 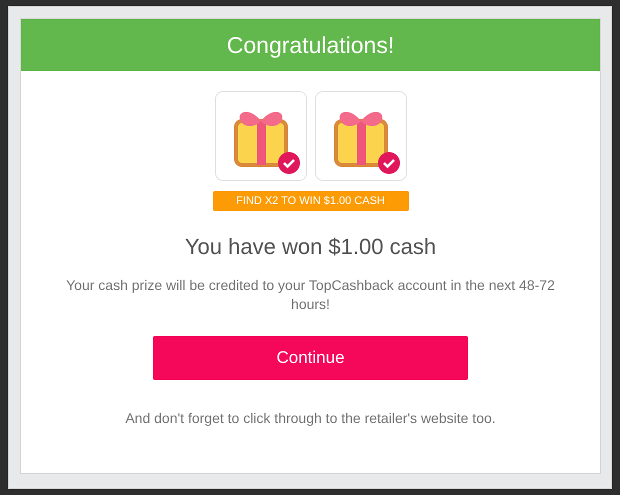 I want to click on prize-message: Your cash prize will be credited to your TopCashback account in the next 48-72 hours!, so click(x=311, y=295).